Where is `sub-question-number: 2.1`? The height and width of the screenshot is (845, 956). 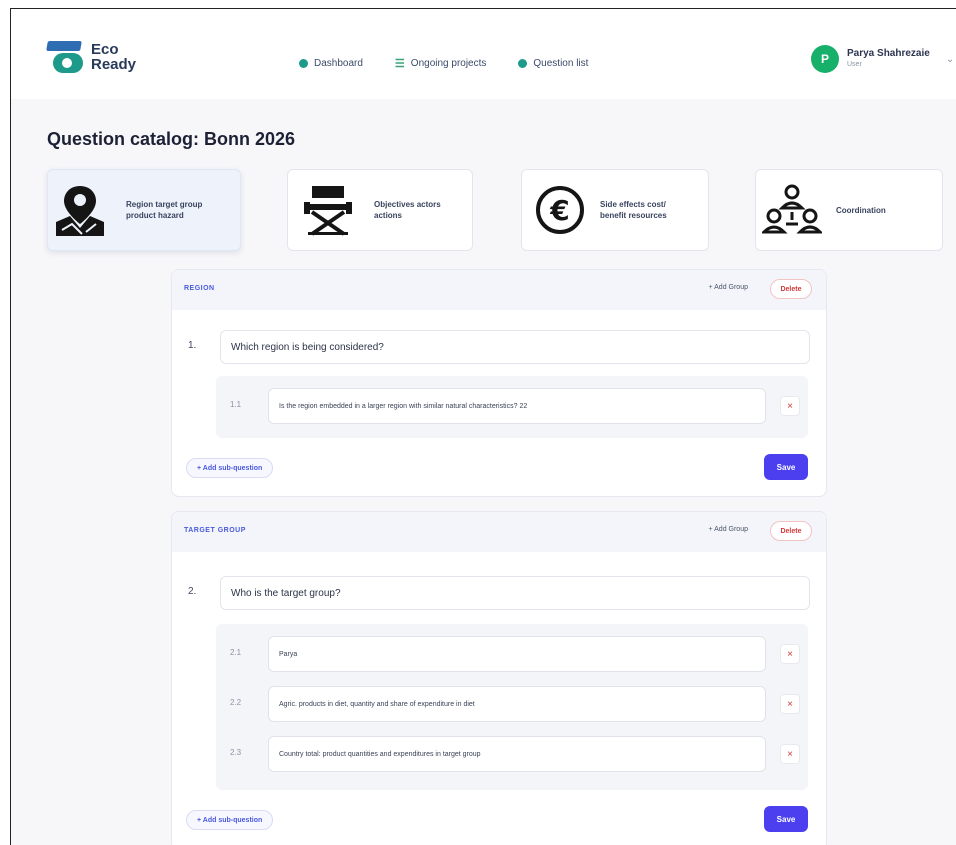
sub-question-number: 2.1 is located at coordinates (236, 652).